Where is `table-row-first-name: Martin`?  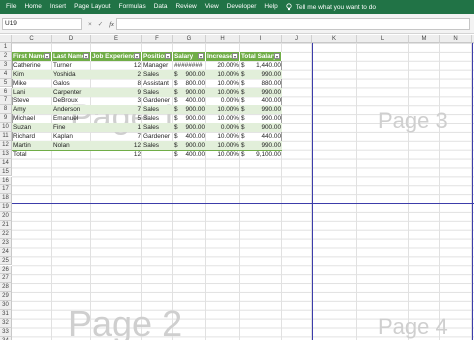
table-row-first-name: Martin is located at coordinates (32, 145).